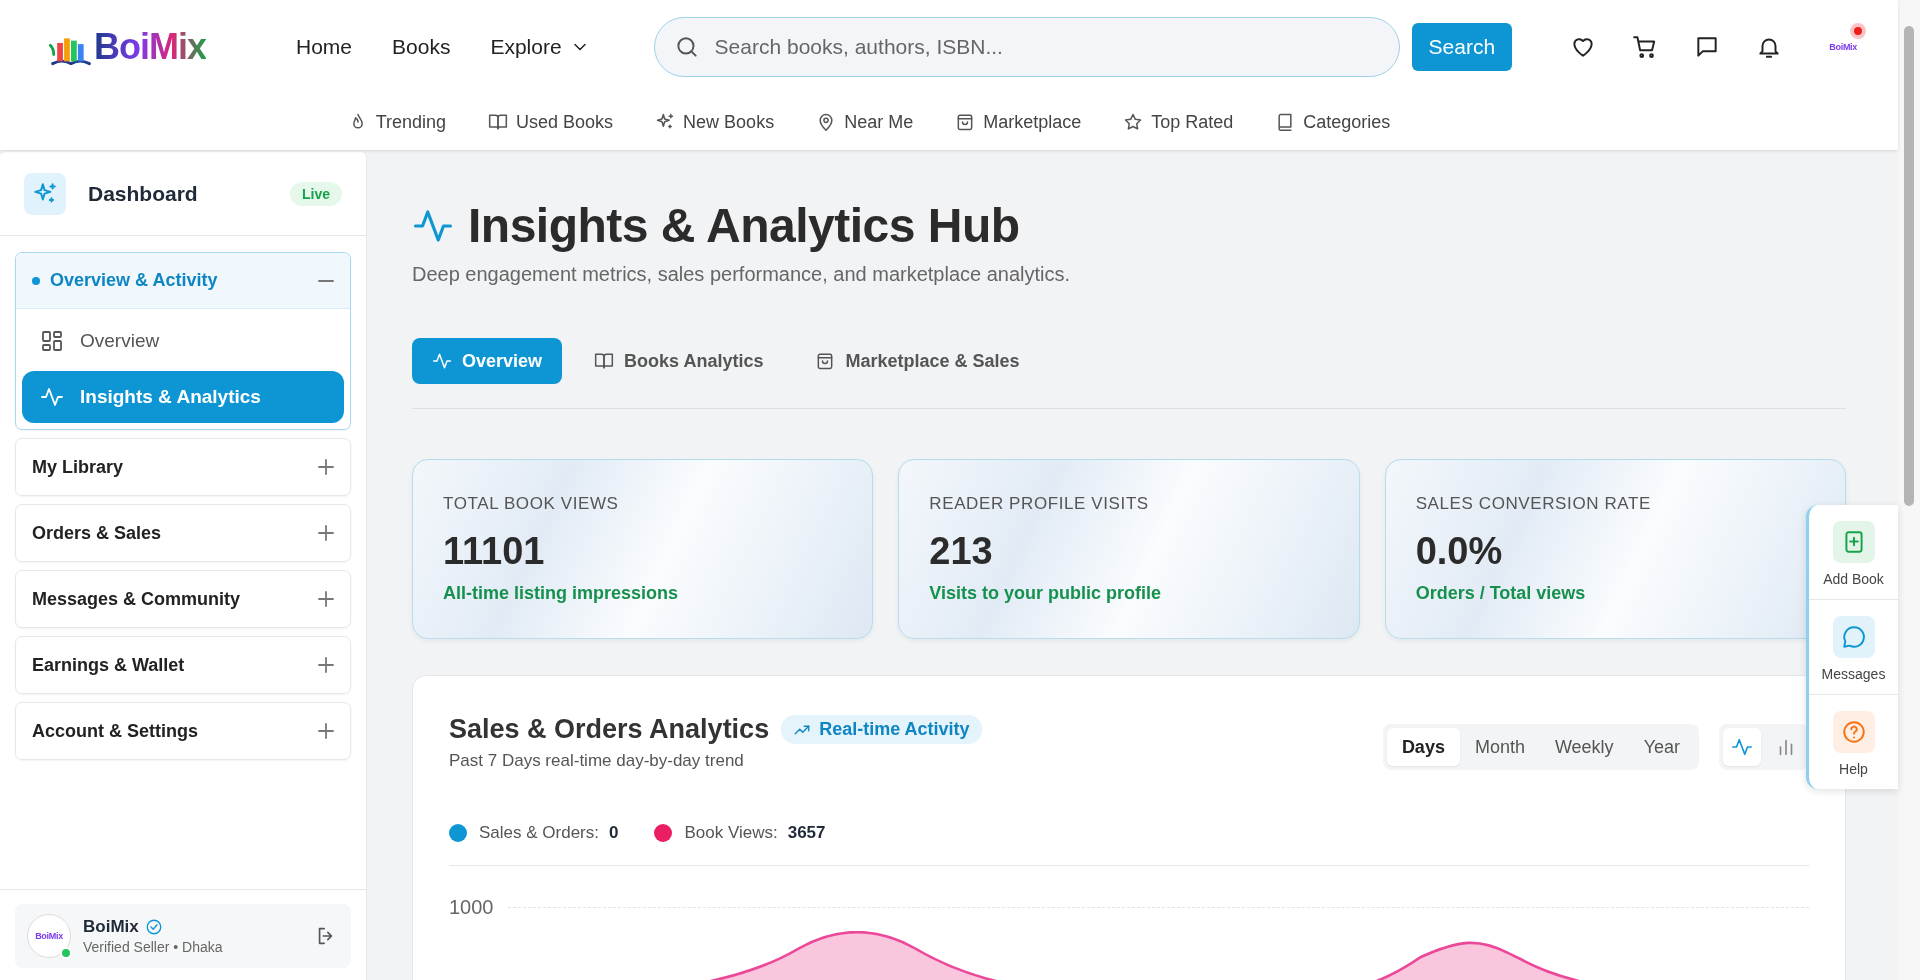 This screenshot has height=980, width=1920. Describe the element at coordinates (316, 193) in the screenshot. I see `live-badge: Live` at that location.